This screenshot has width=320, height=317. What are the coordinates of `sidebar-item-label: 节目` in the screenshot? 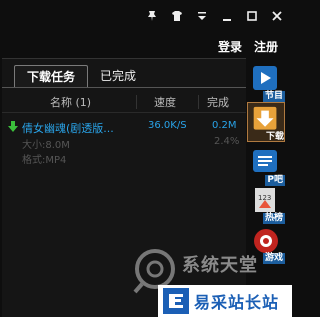 It's located at (273, 96).